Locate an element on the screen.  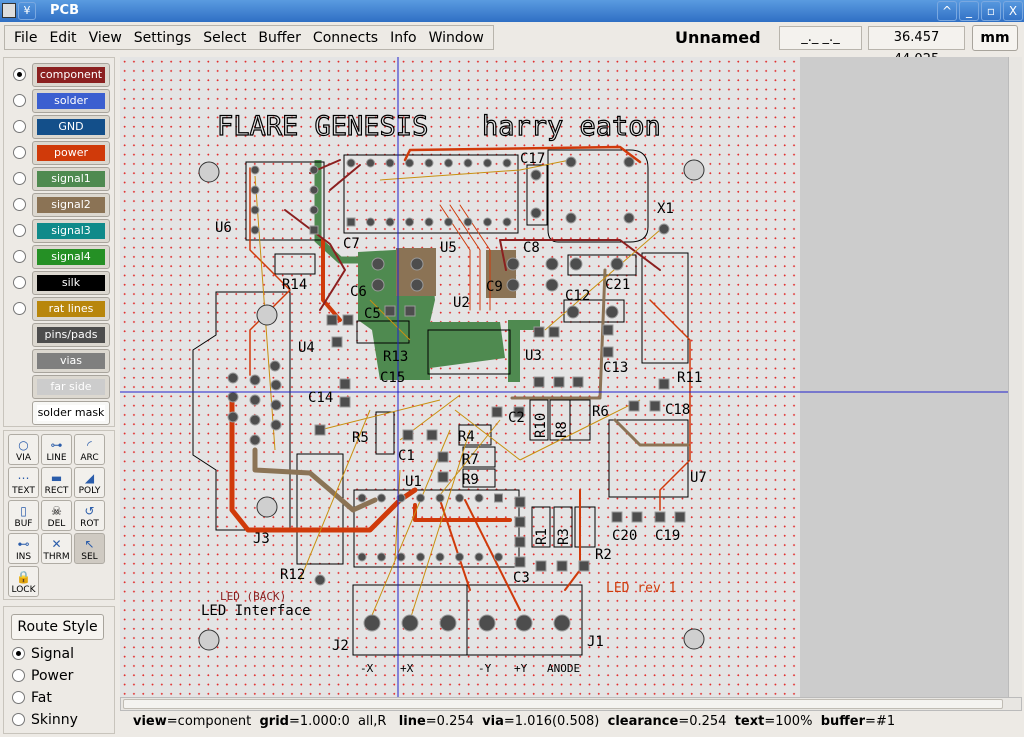
scrollbar-thumb is located at coordinates (563, 704).